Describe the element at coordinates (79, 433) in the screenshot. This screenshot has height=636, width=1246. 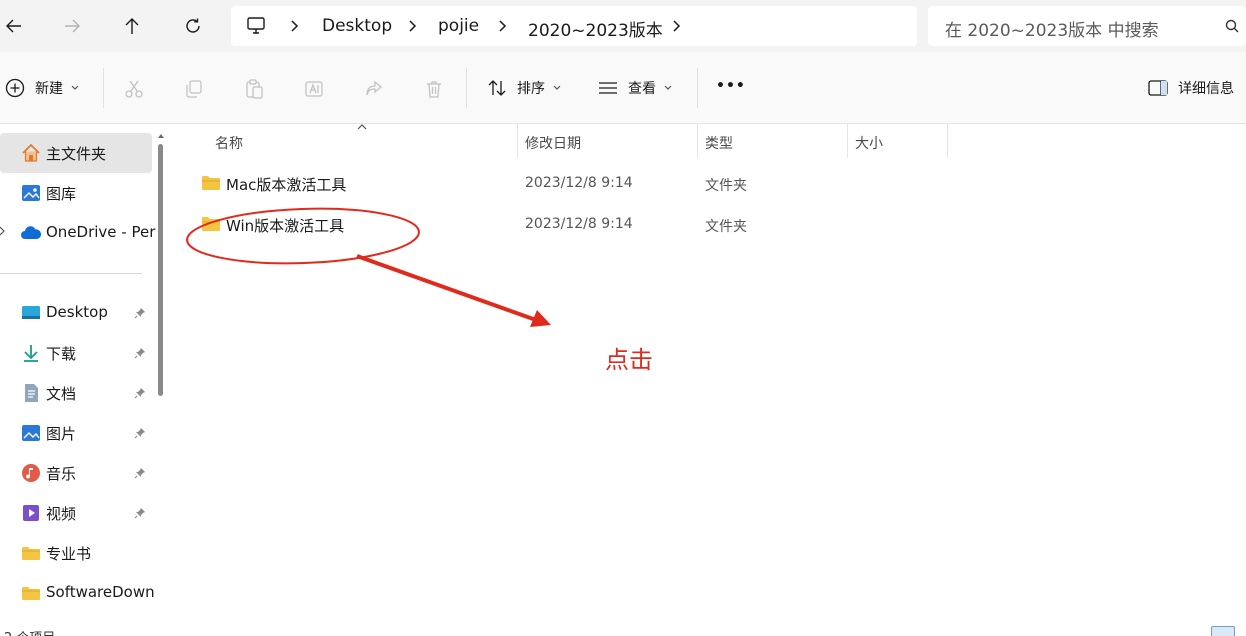
I see `sidebar-item-pictures: 图片` at that location.